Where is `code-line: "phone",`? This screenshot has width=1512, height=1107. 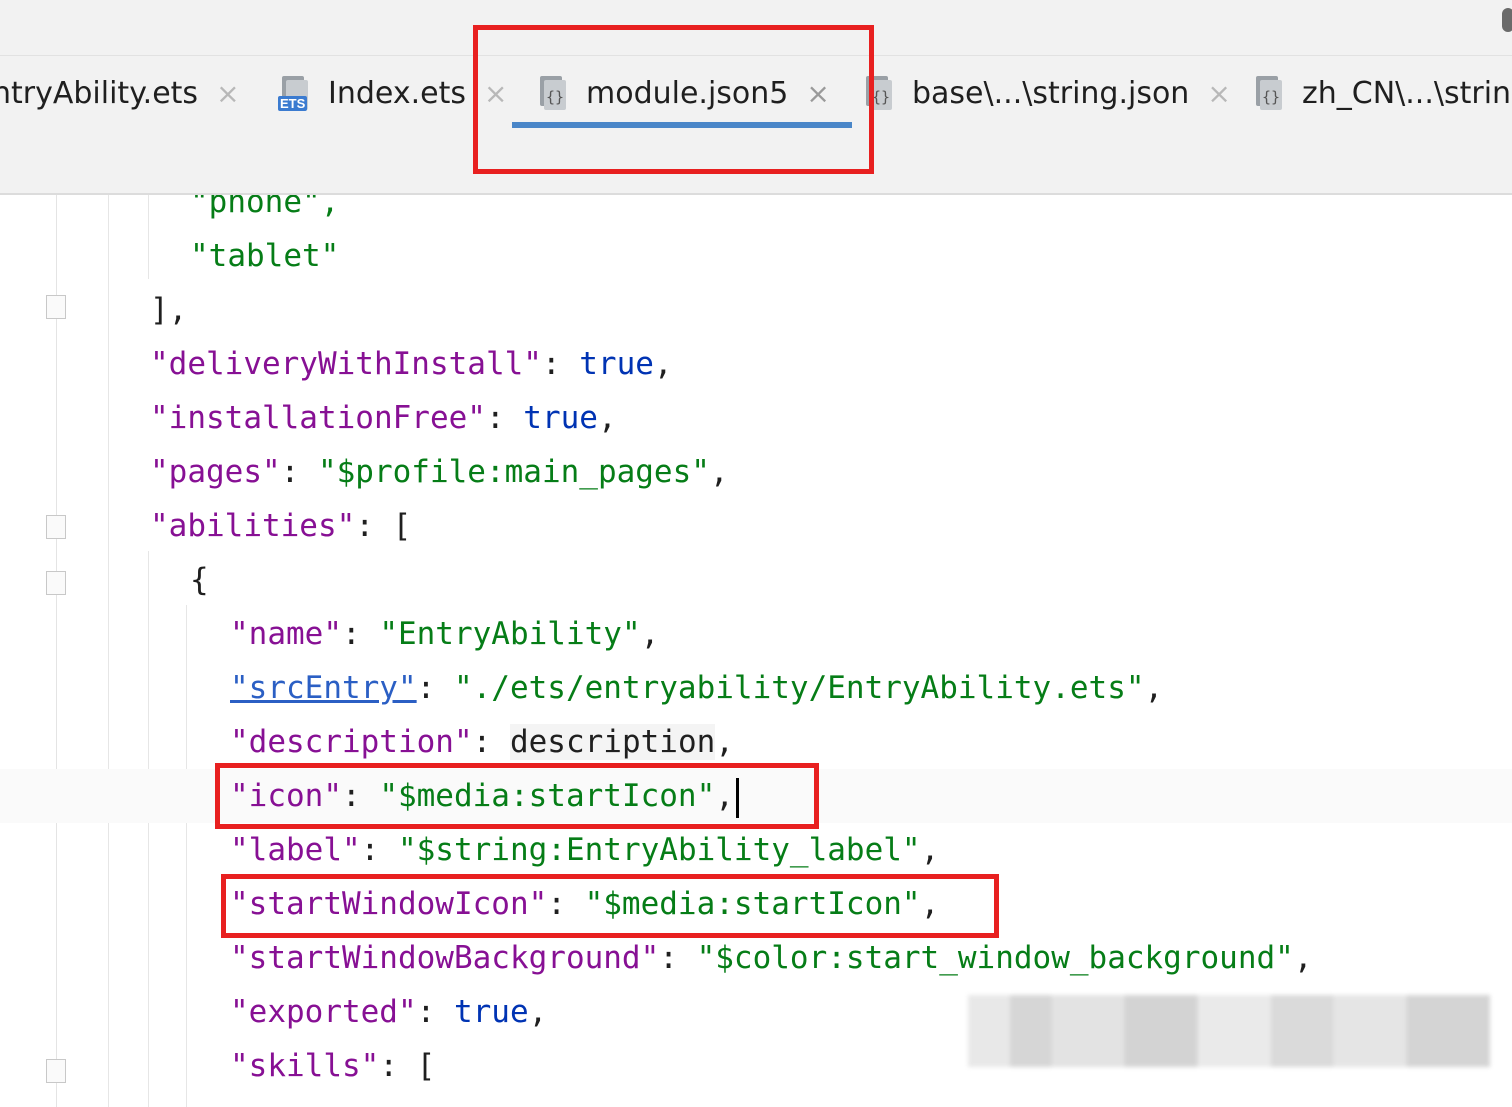
code-line: "phone", is located at coordinates (265, 207).